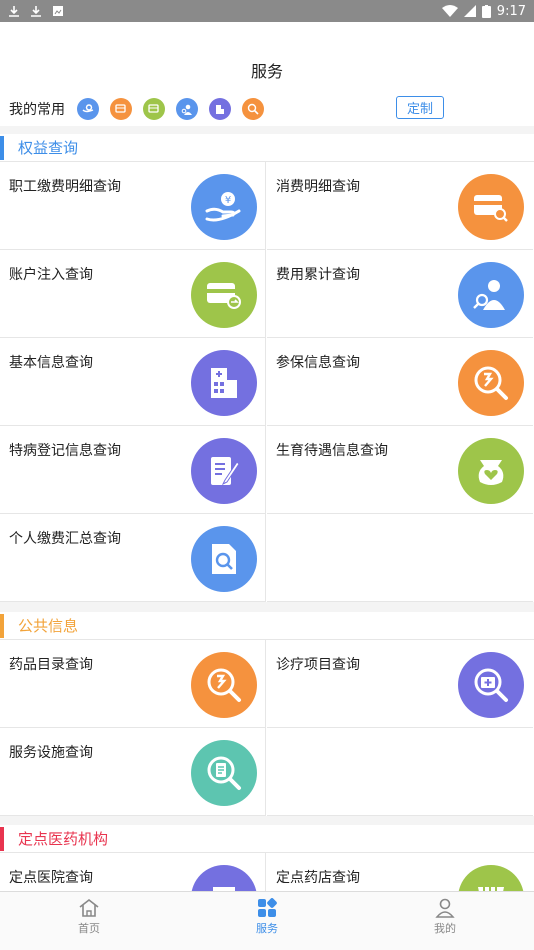  I want to click on tile-label: 参保信息查询, so click(318, 363).